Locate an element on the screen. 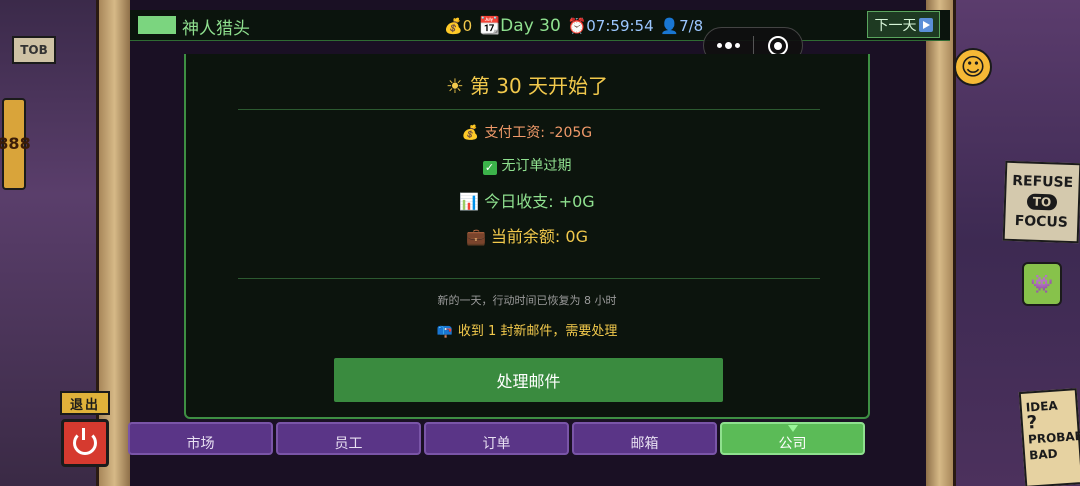 This screenshot has width=1080, height=486. sticker-tob: TOB is located at coordinates (34, 50).